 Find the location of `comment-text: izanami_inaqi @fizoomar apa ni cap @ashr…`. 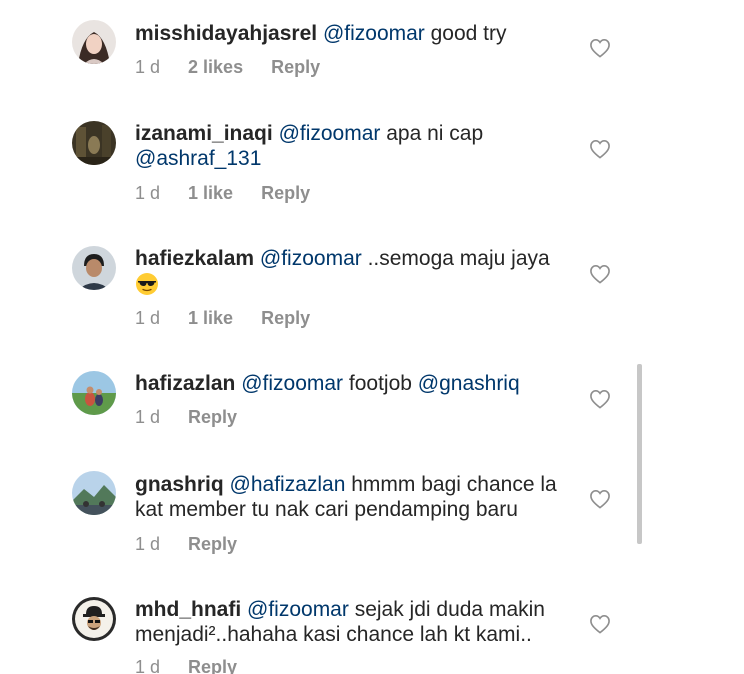

comment-text: izanami_inaqi @fizoomar apa ni cap @ashr… is located at coordinates (355, 146).